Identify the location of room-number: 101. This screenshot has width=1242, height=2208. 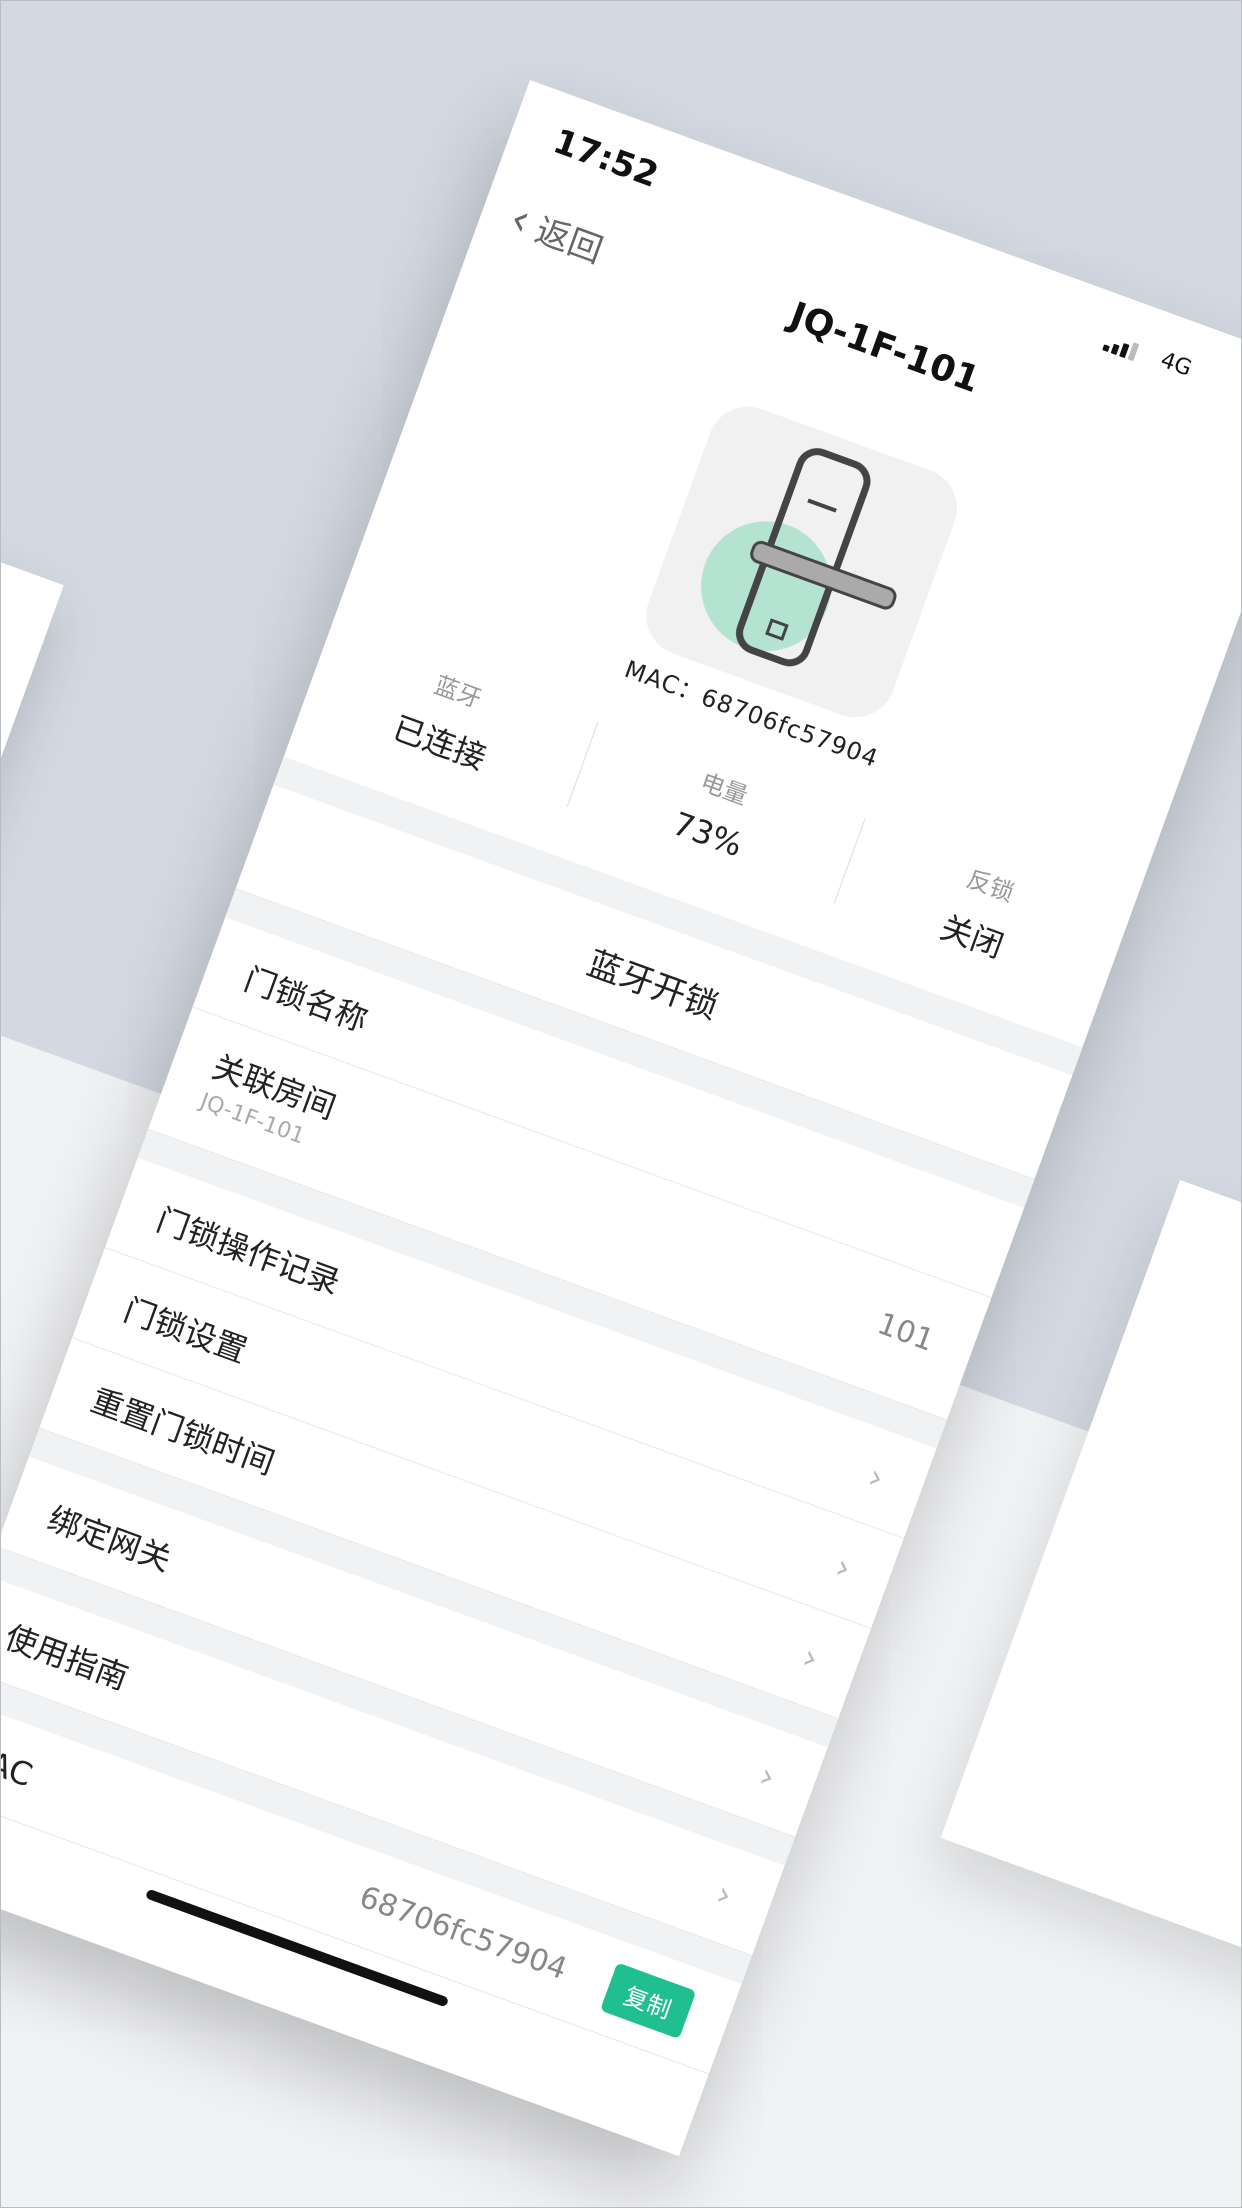
(905, 1332).